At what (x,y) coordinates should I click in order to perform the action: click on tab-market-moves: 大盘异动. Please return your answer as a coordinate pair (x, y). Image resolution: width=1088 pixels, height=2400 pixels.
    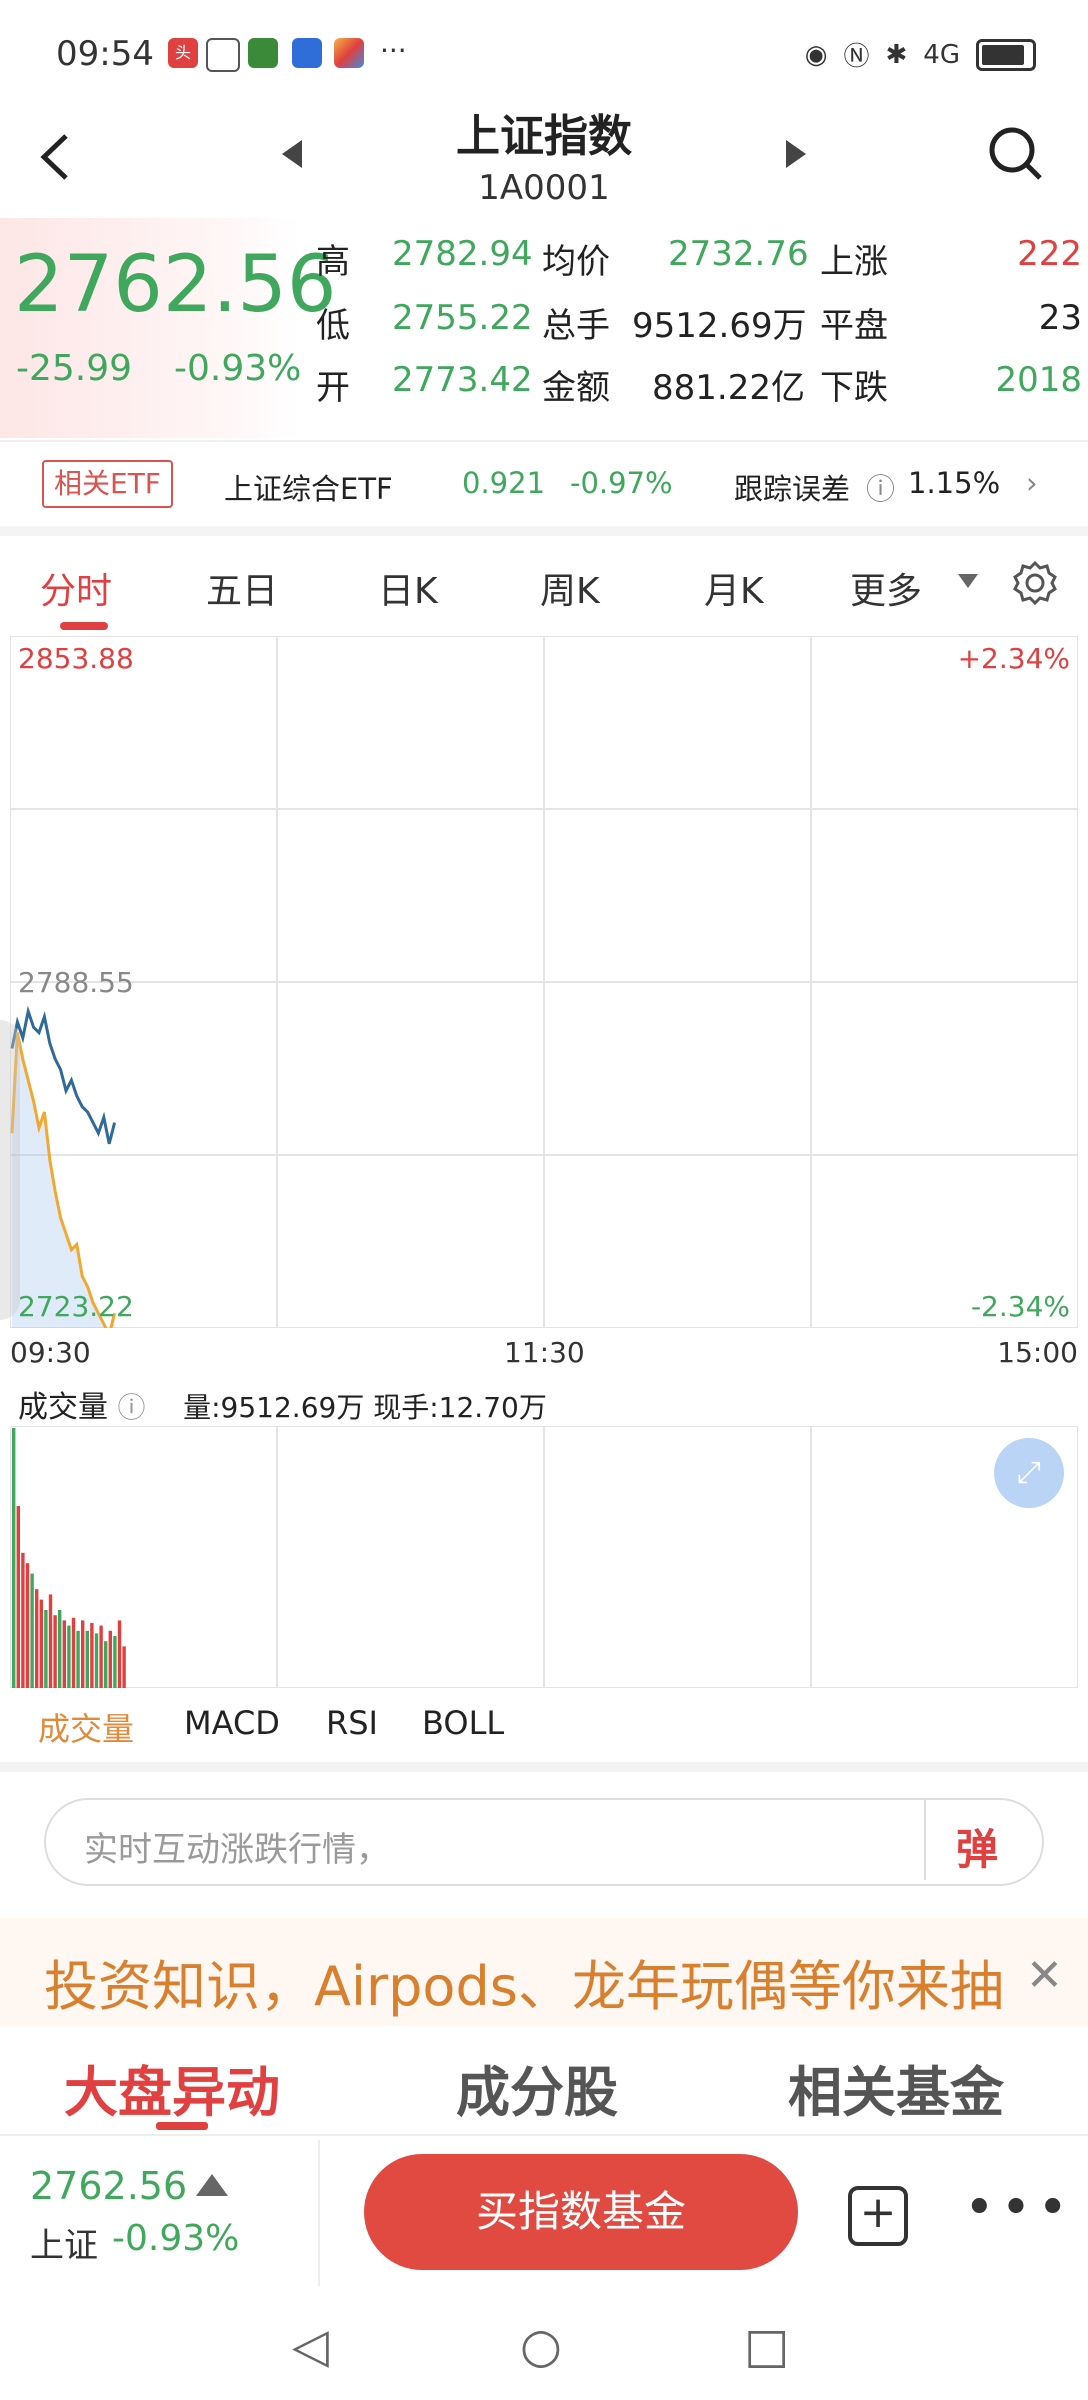
    Looking at the image, I should click on (172, 2087).